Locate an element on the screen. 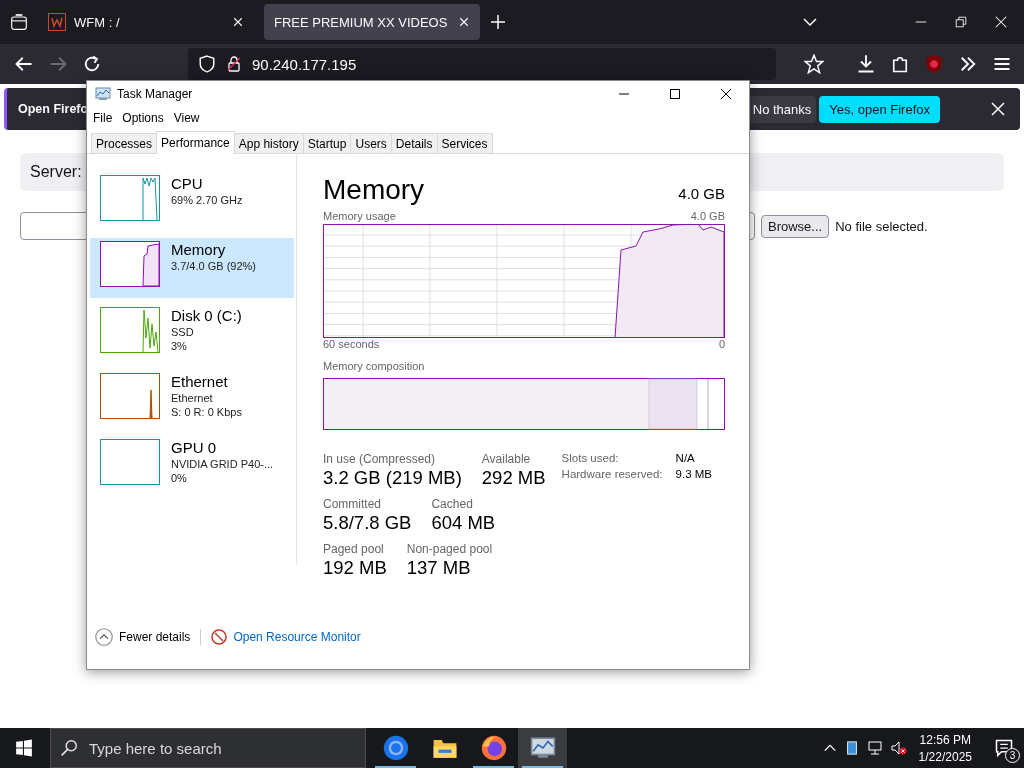 Image resolution: width=1024 pixels, height=768 pixels. stat-label: Hardware reserved: is located at coordinates (612, 474).